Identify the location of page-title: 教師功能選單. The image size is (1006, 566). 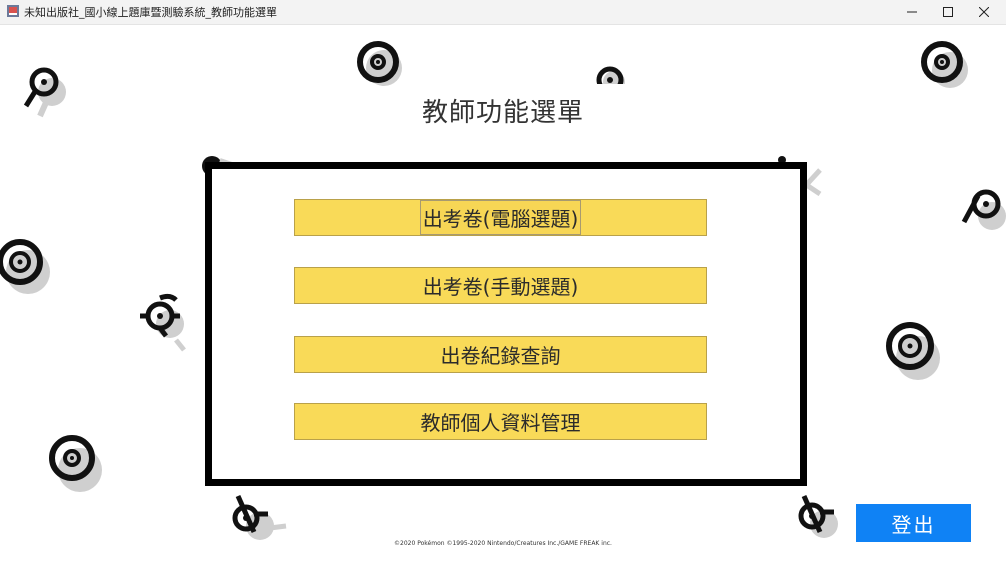
(502, 113).